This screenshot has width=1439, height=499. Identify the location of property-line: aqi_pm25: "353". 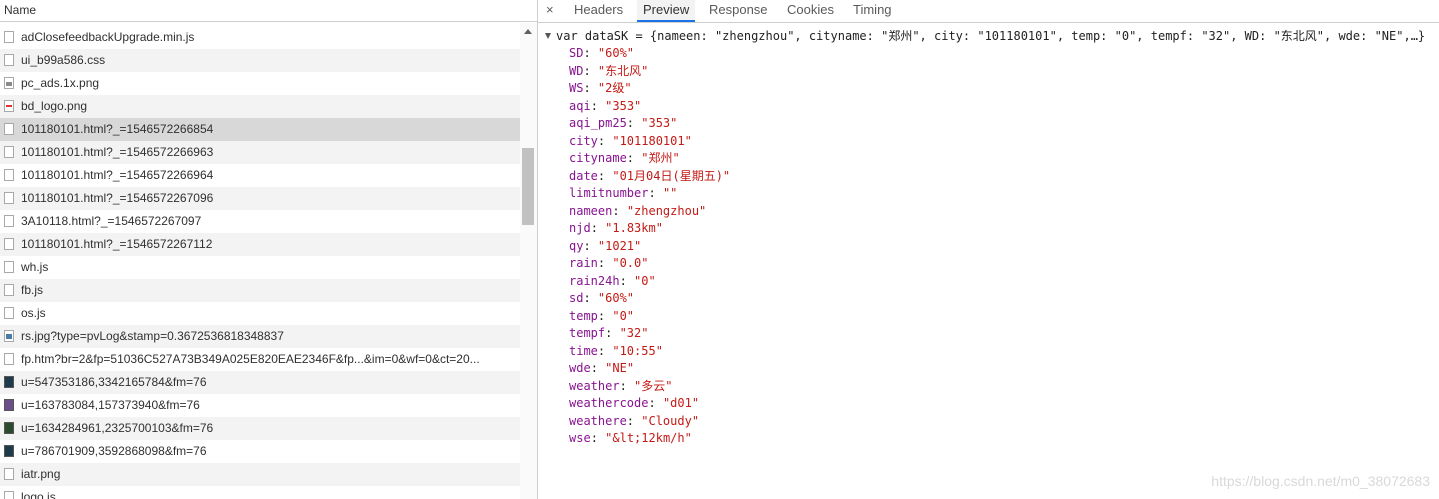
(623, 123).